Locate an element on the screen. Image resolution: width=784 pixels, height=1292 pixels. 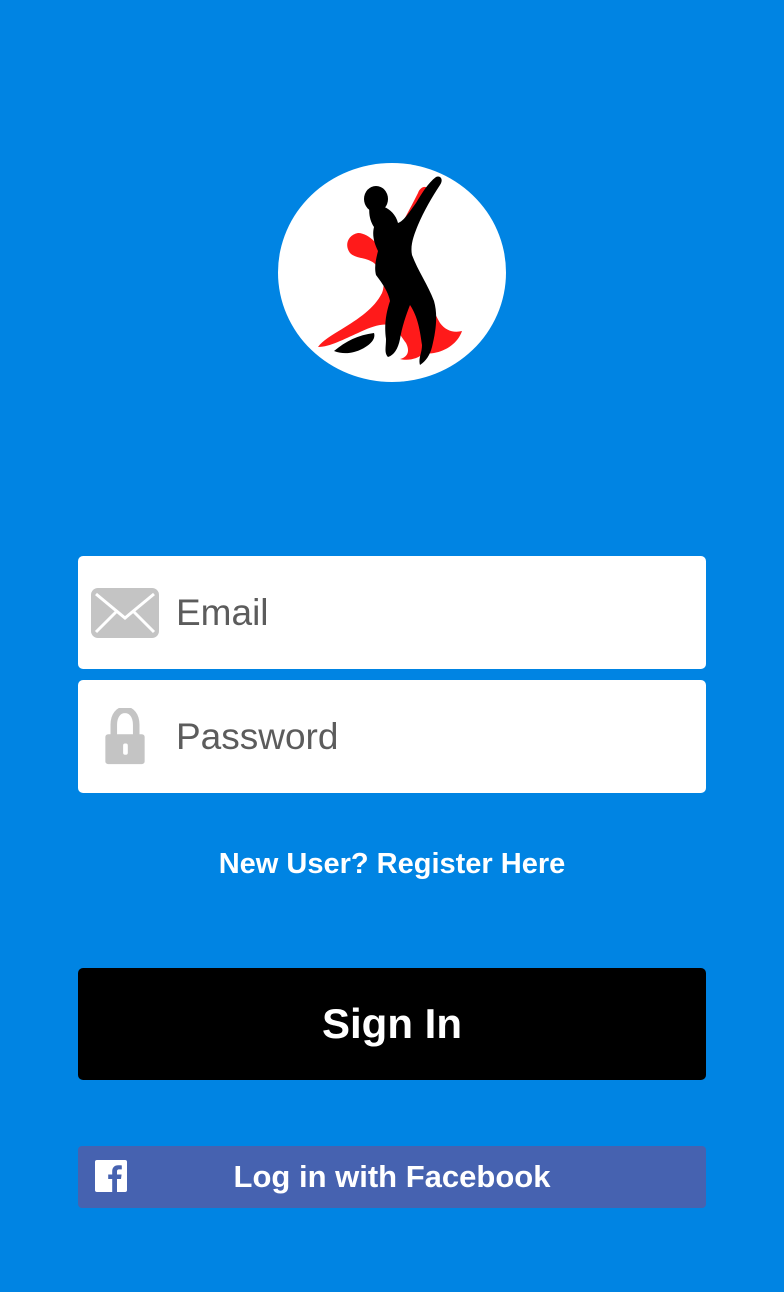
password-field is located at coordinates (392, 736).